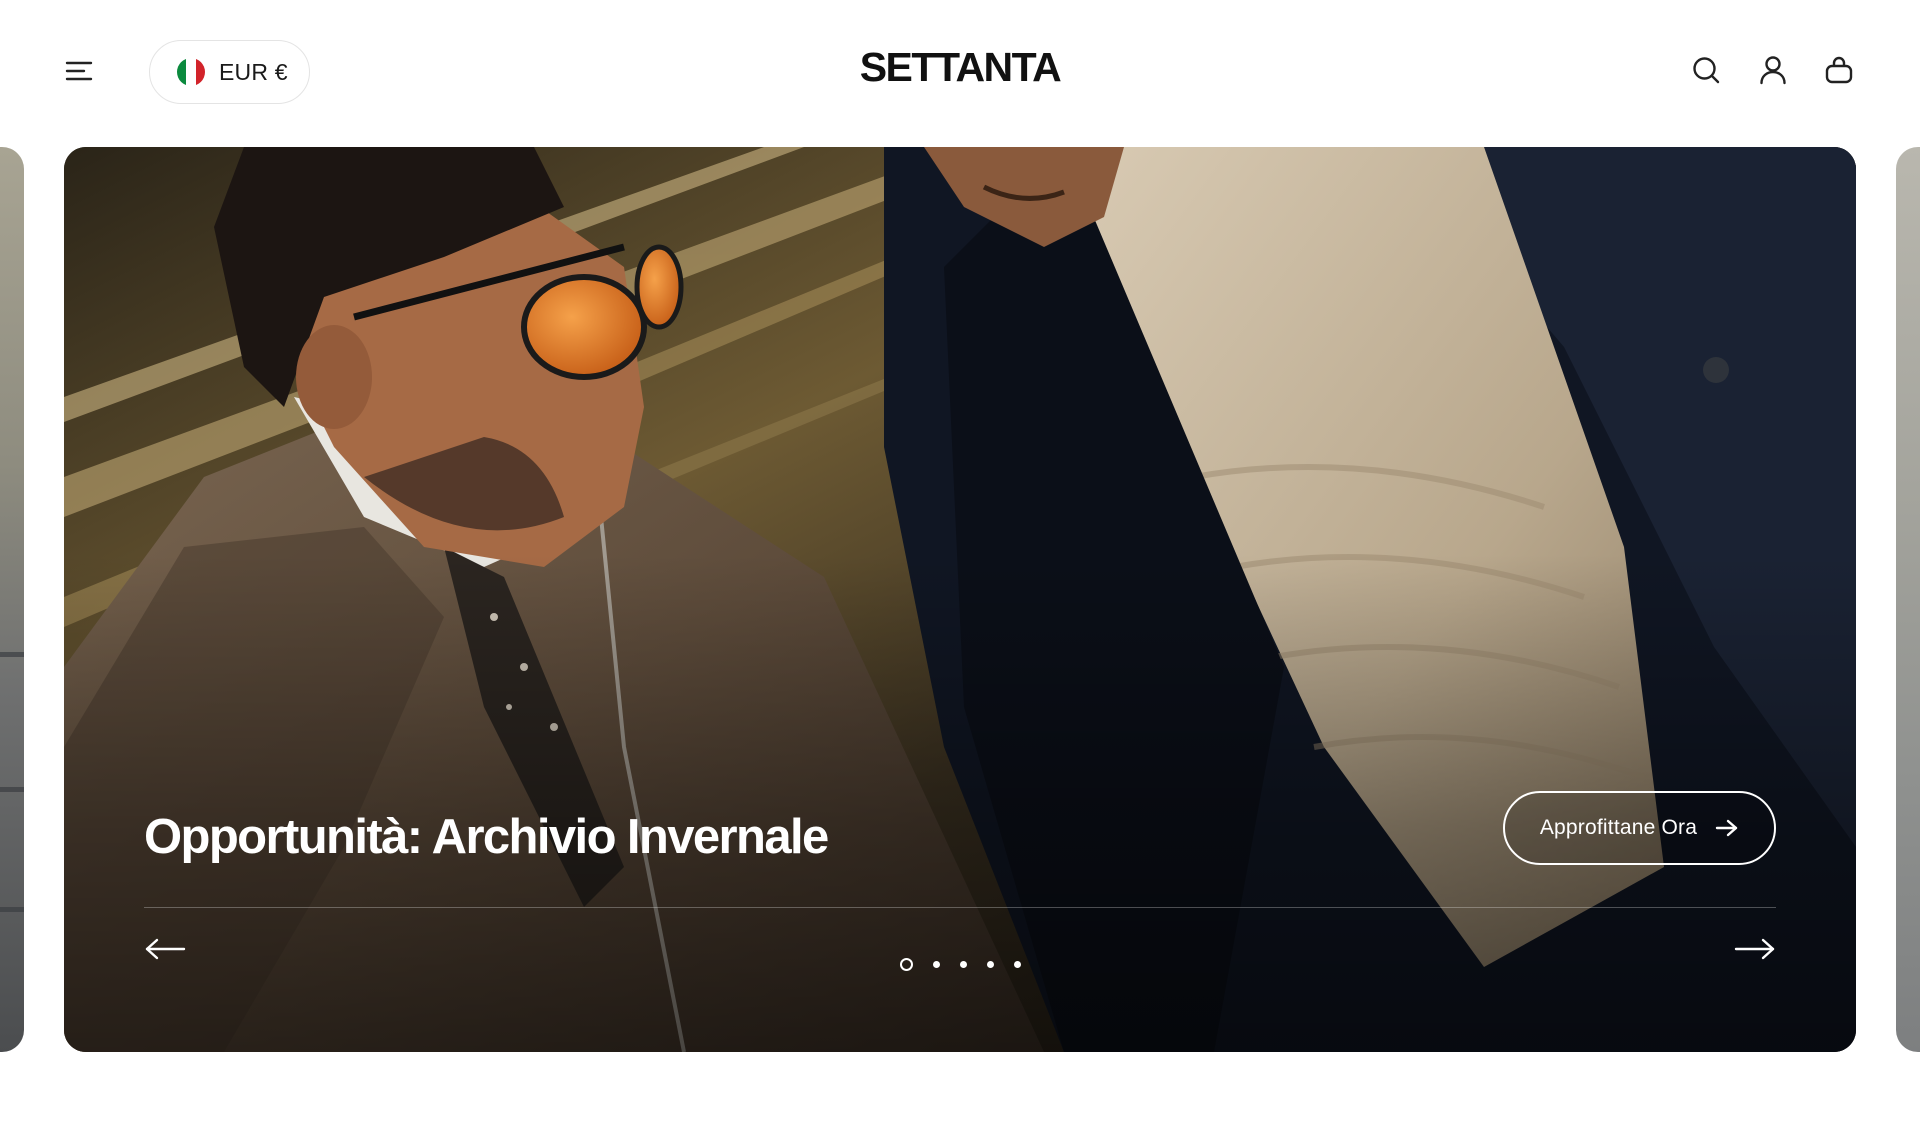  I want to click on cta-label: Approfittane Ora, so click(1618, 827).